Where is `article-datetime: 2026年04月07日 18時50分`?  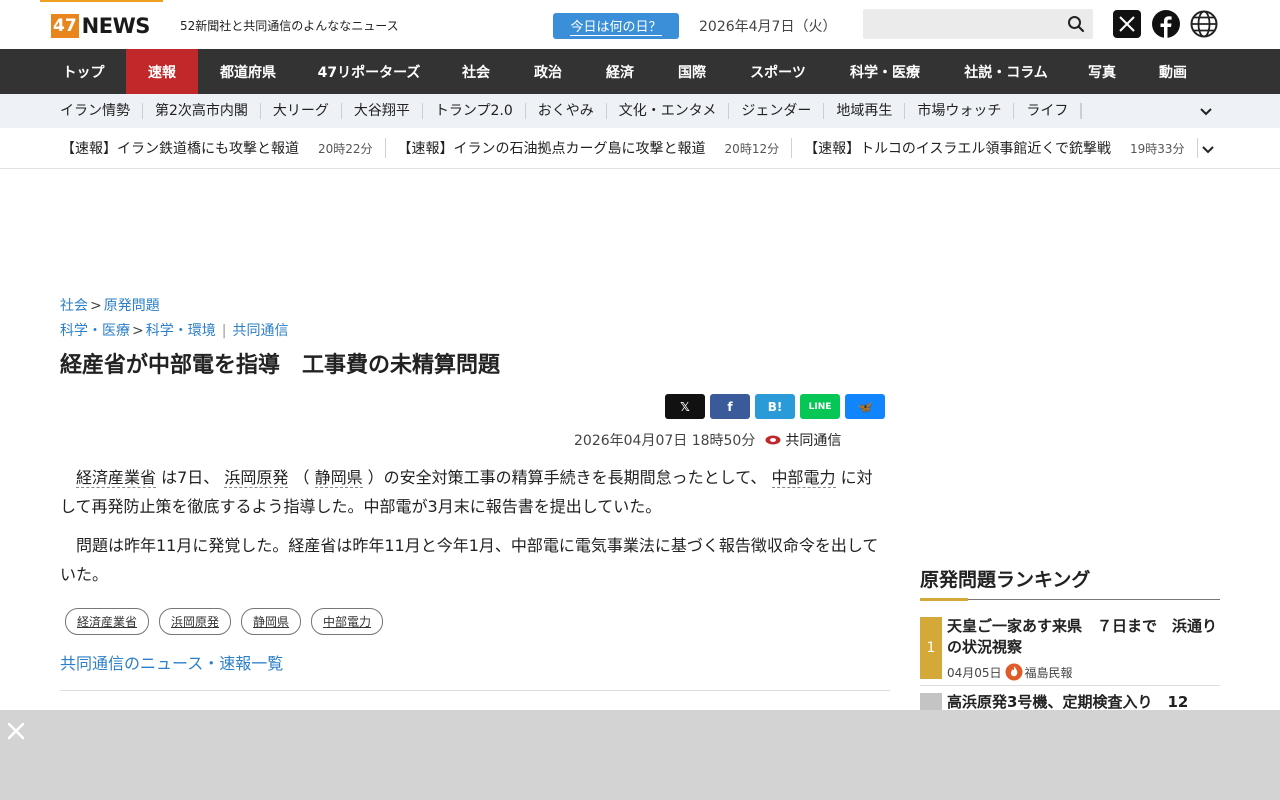
article-datetime: 2026年04月07日 18時50分 is located at coordinates (665, 441).